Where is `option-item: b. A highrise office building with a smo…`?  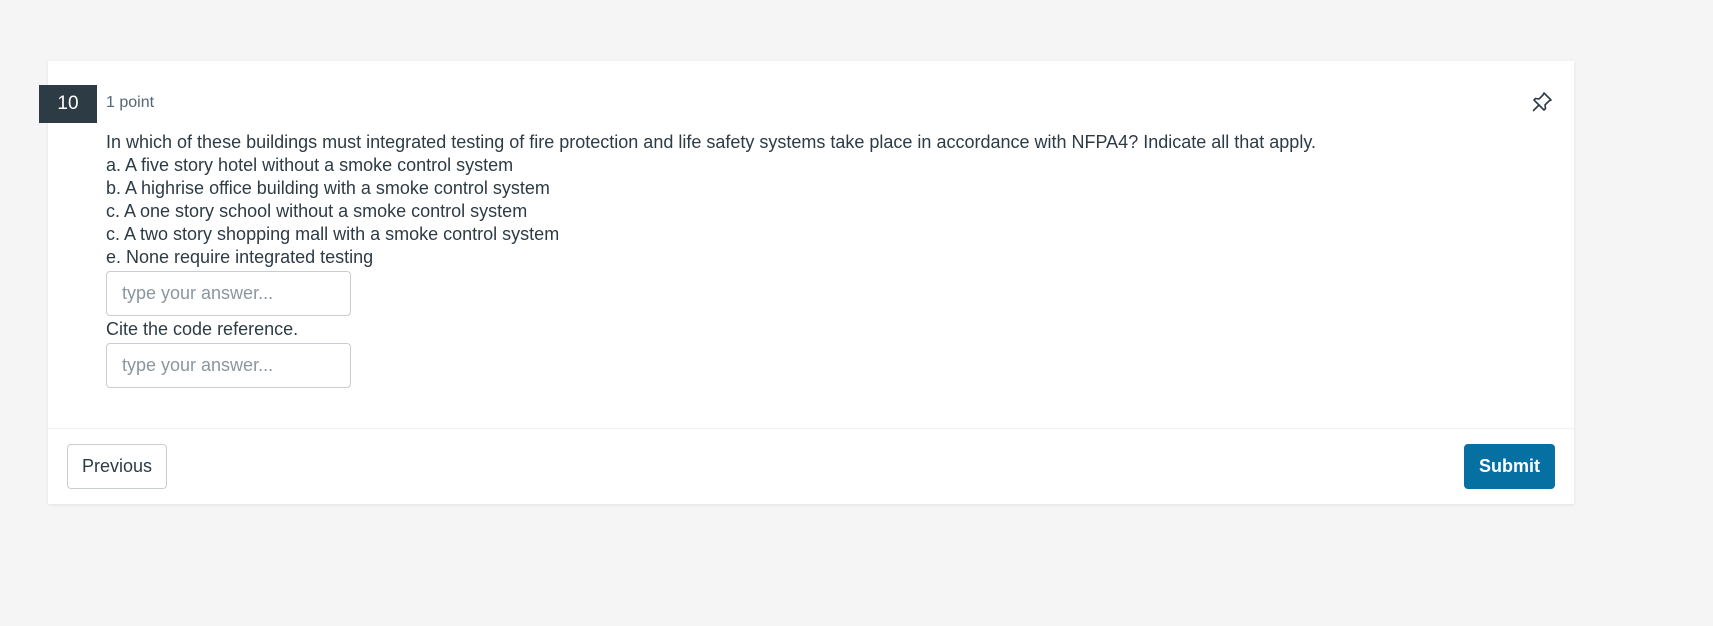
option-item: b. A highrise office building with a smo… is located at coordinates (328, 188).